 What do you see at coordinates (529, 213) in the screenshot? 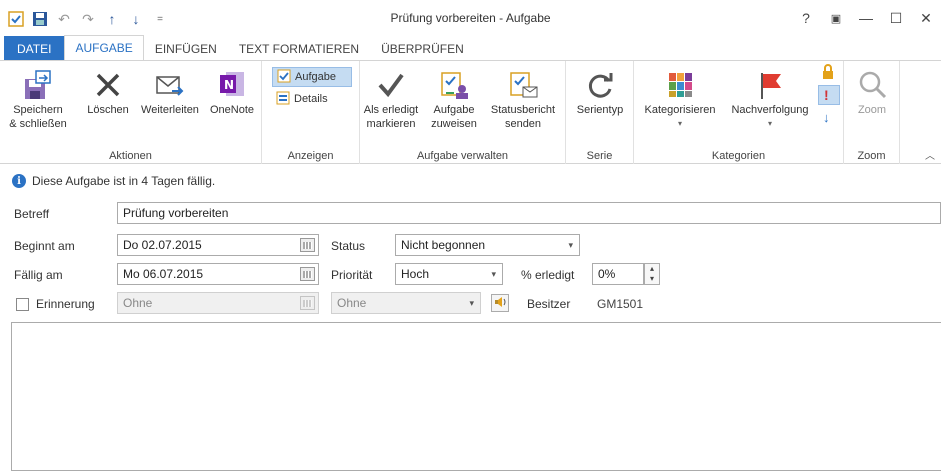
I see `subject-input: Prüfung vorbereiten` at bounding box center [529, 213].